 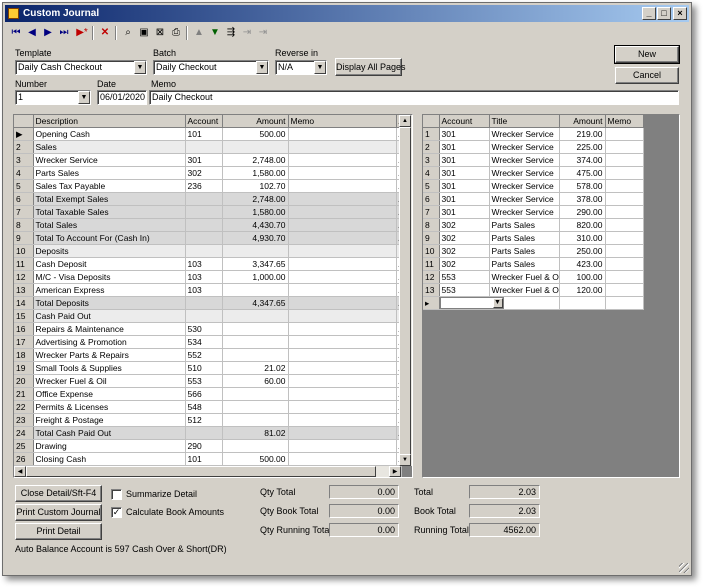 What do you see at coordinates (524, 173) in the screenshot?
I see `title-cell: Wrecker Service` at bounding box center [524, 173].